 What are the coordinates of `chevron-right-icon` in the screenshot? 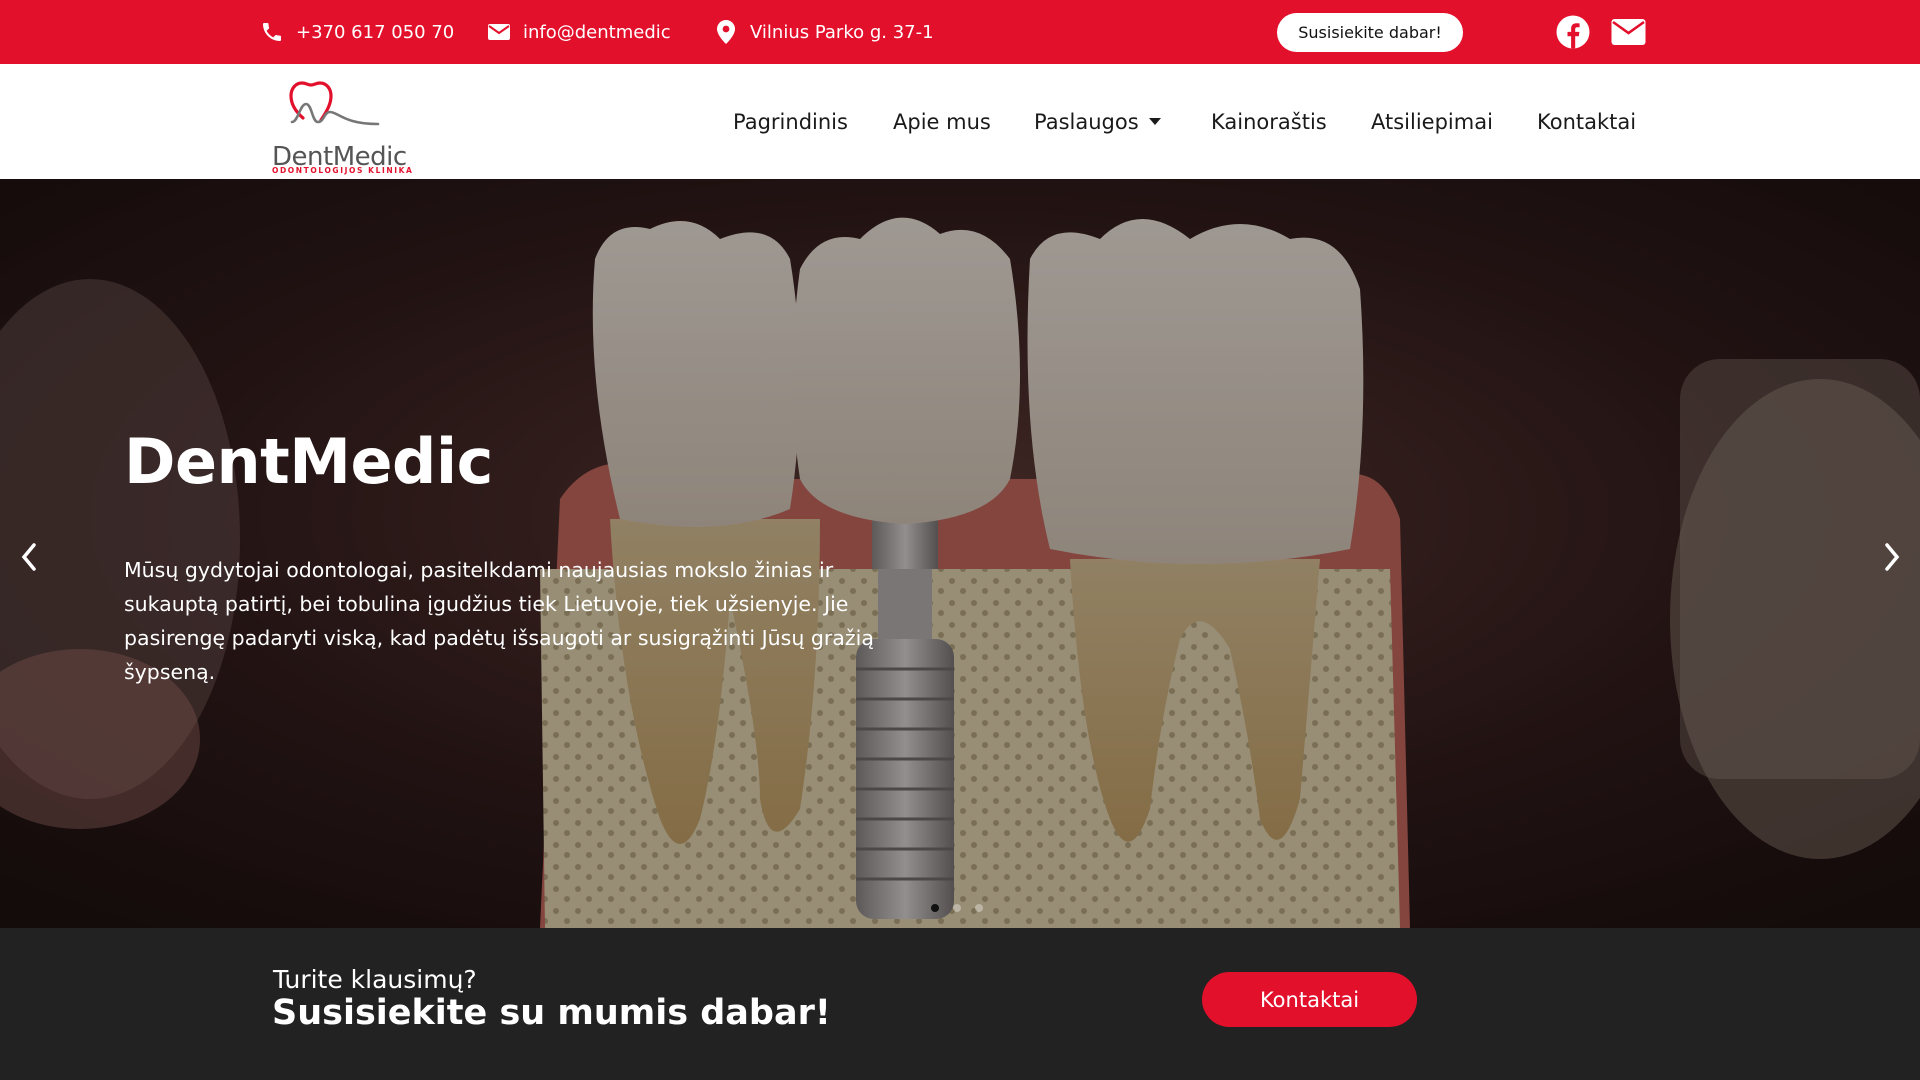 It's located at (1892, 557).